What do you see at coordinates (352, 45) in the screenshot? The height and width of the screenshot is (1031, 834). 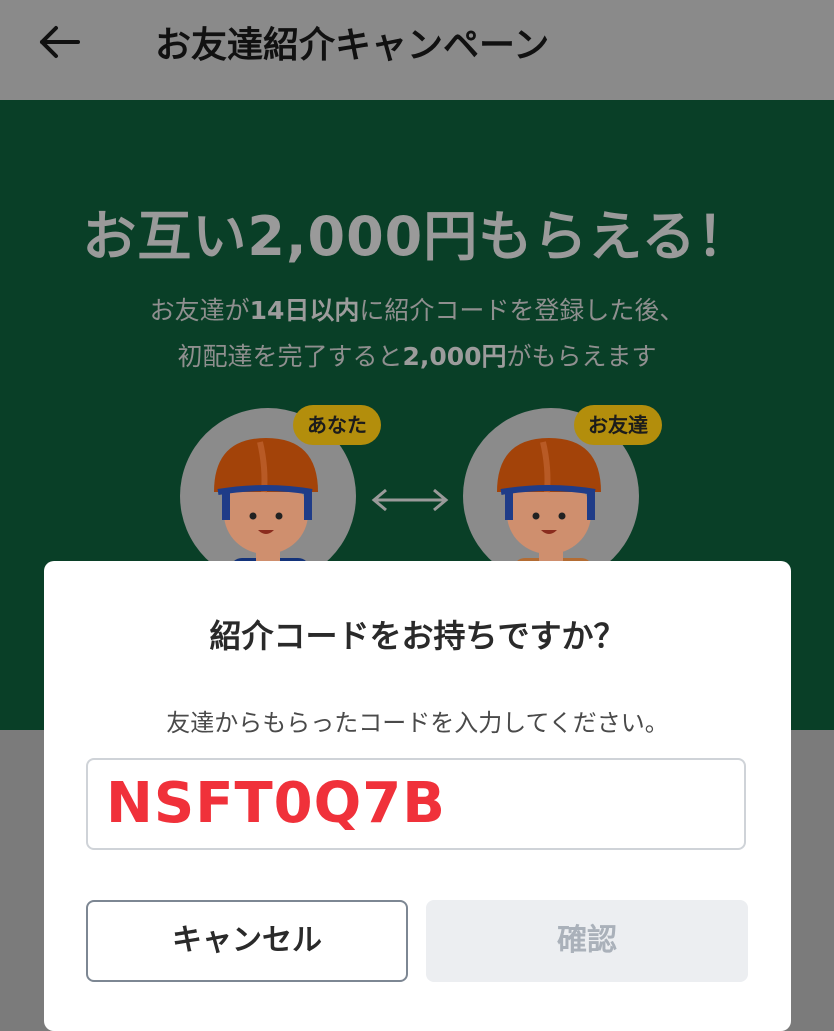 I see `page-title: お友達紹介キャンペーン` at bounding box center [352, 45].